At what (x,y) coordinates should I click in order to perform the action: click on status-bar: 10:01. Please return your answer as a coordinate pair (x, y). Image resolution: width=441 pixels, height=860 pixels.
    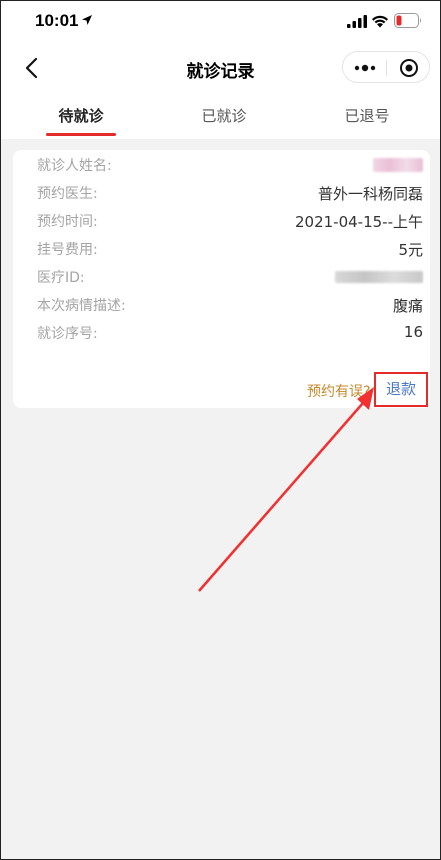
    Looking at the image, I should click on (220, 23).